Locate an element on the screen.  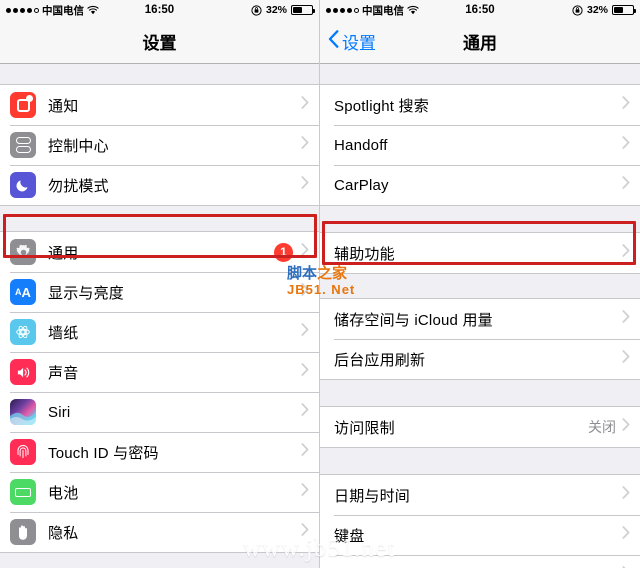
row-label: 通知 is located at coordinates (63, 106).